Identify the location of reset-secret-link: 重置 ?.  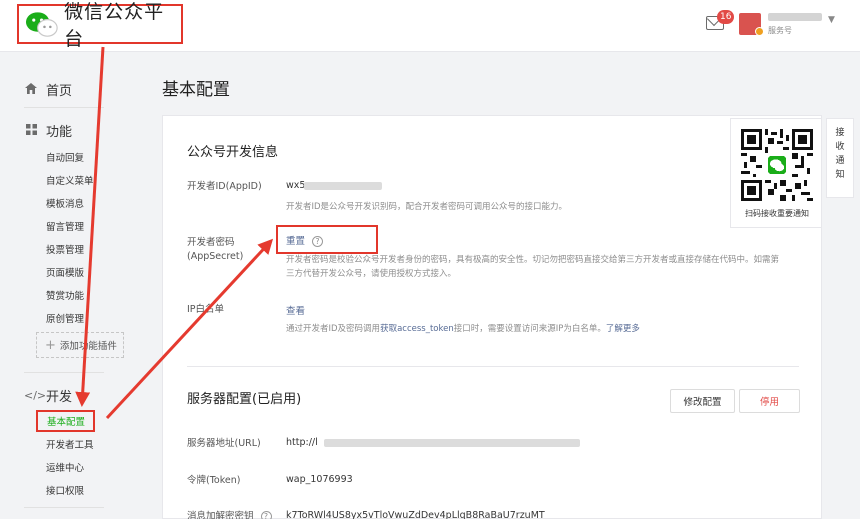
(305, 240).